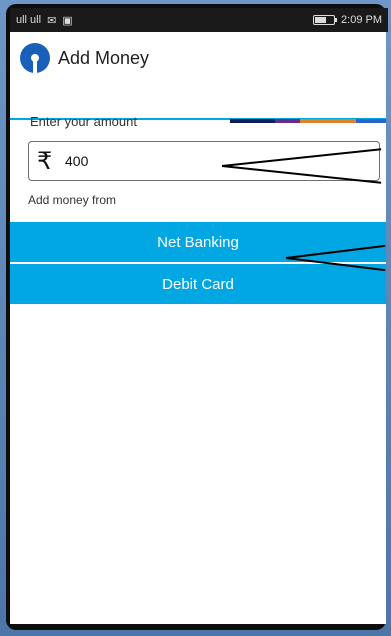 This screenshot has height=636, width=391. Describe the element at coordinates (29, 20) in the screenshot. I see `signal-icon: ull ull` at that location.